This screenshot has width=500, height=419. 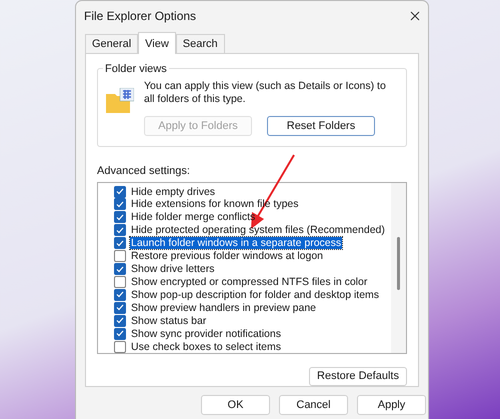 I want to click on section-label: Advanced settings:, so click(x=144, y=171).